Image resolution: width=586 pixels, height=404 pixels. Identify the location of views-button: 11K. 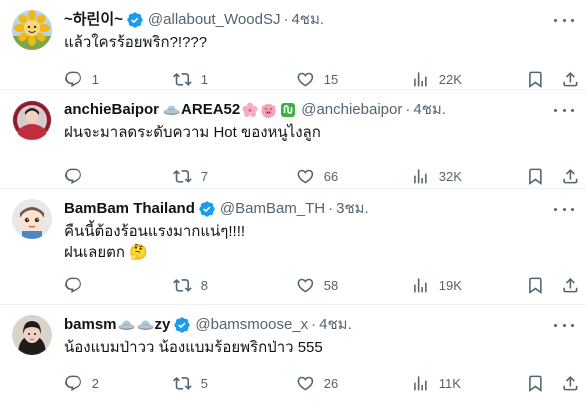
(436, 383).